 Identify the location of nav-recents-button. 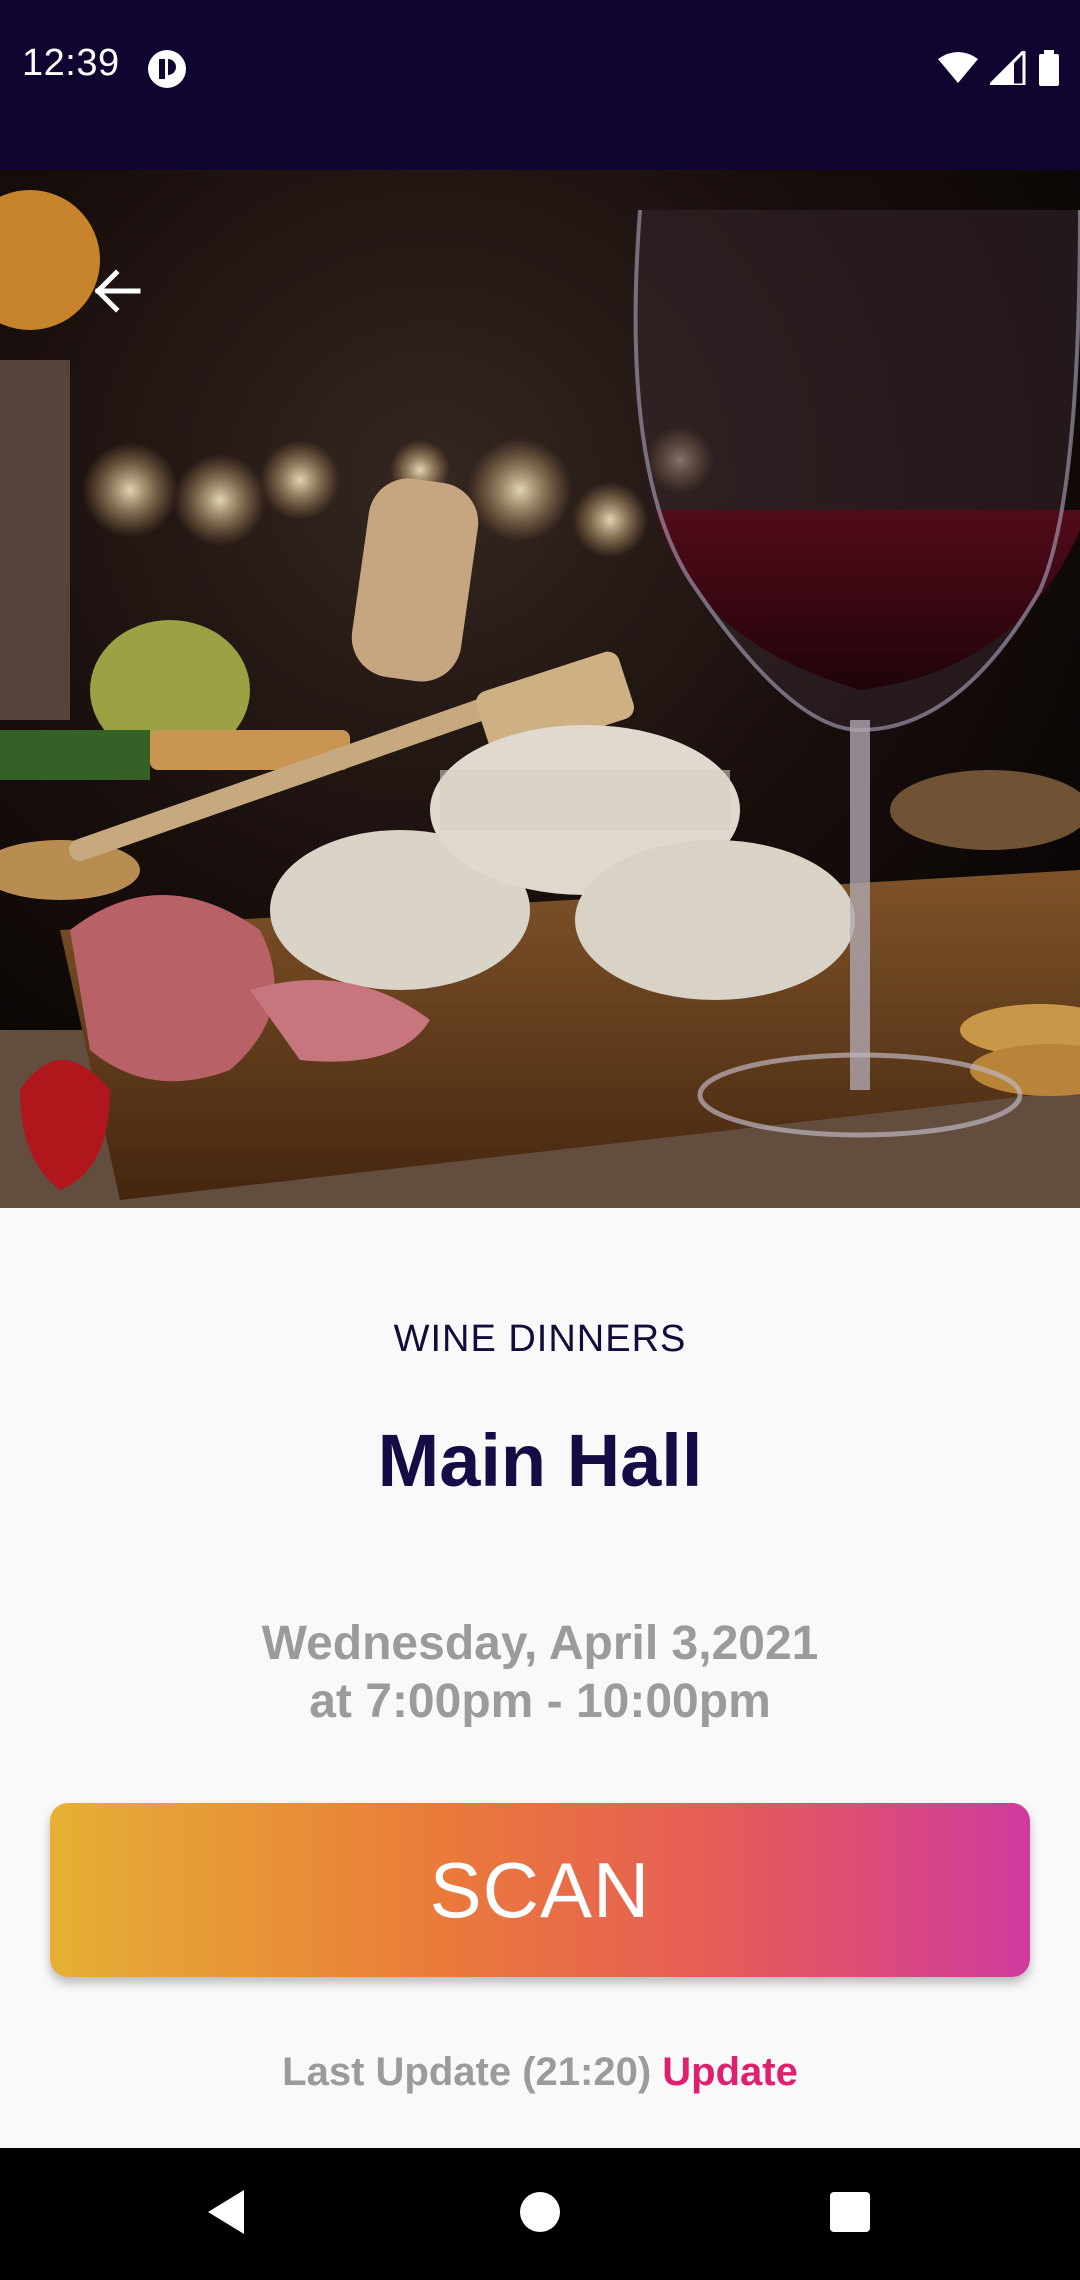
(850, 2214).